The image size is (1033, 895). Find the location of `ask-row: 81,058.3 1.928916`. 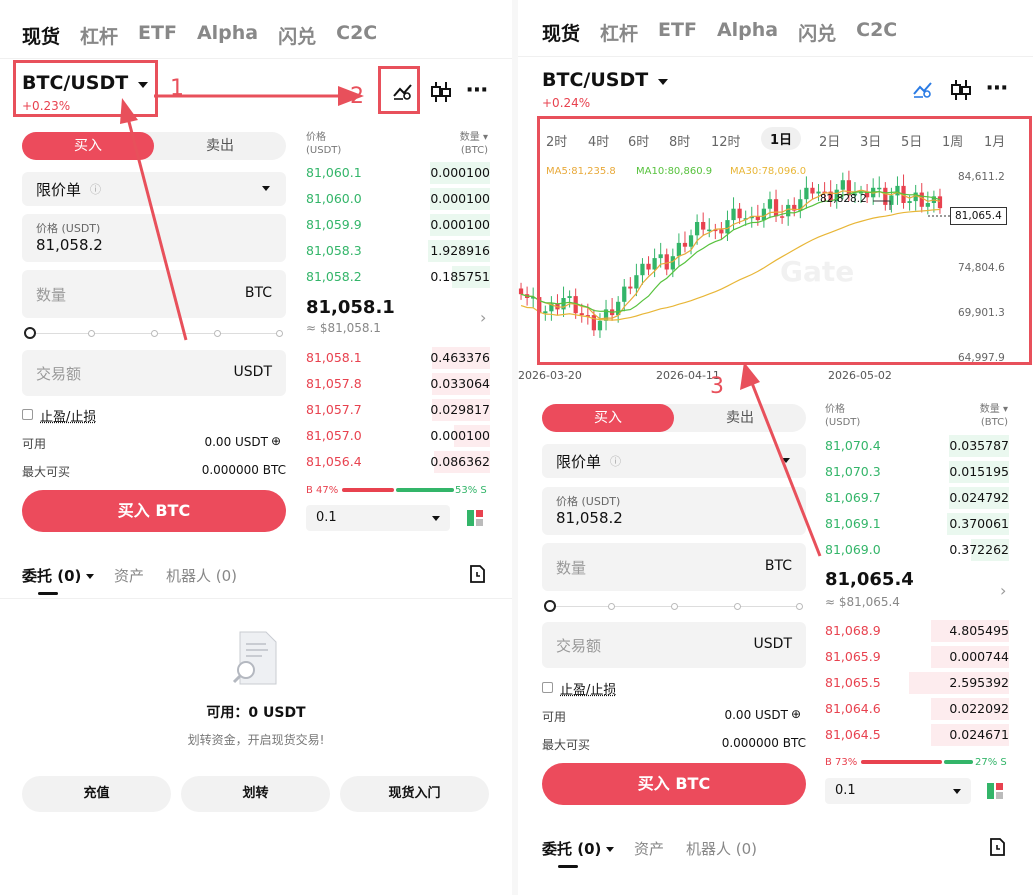

ask-row: 81,058.3 1.928916 is located at coordinates (398, 251).